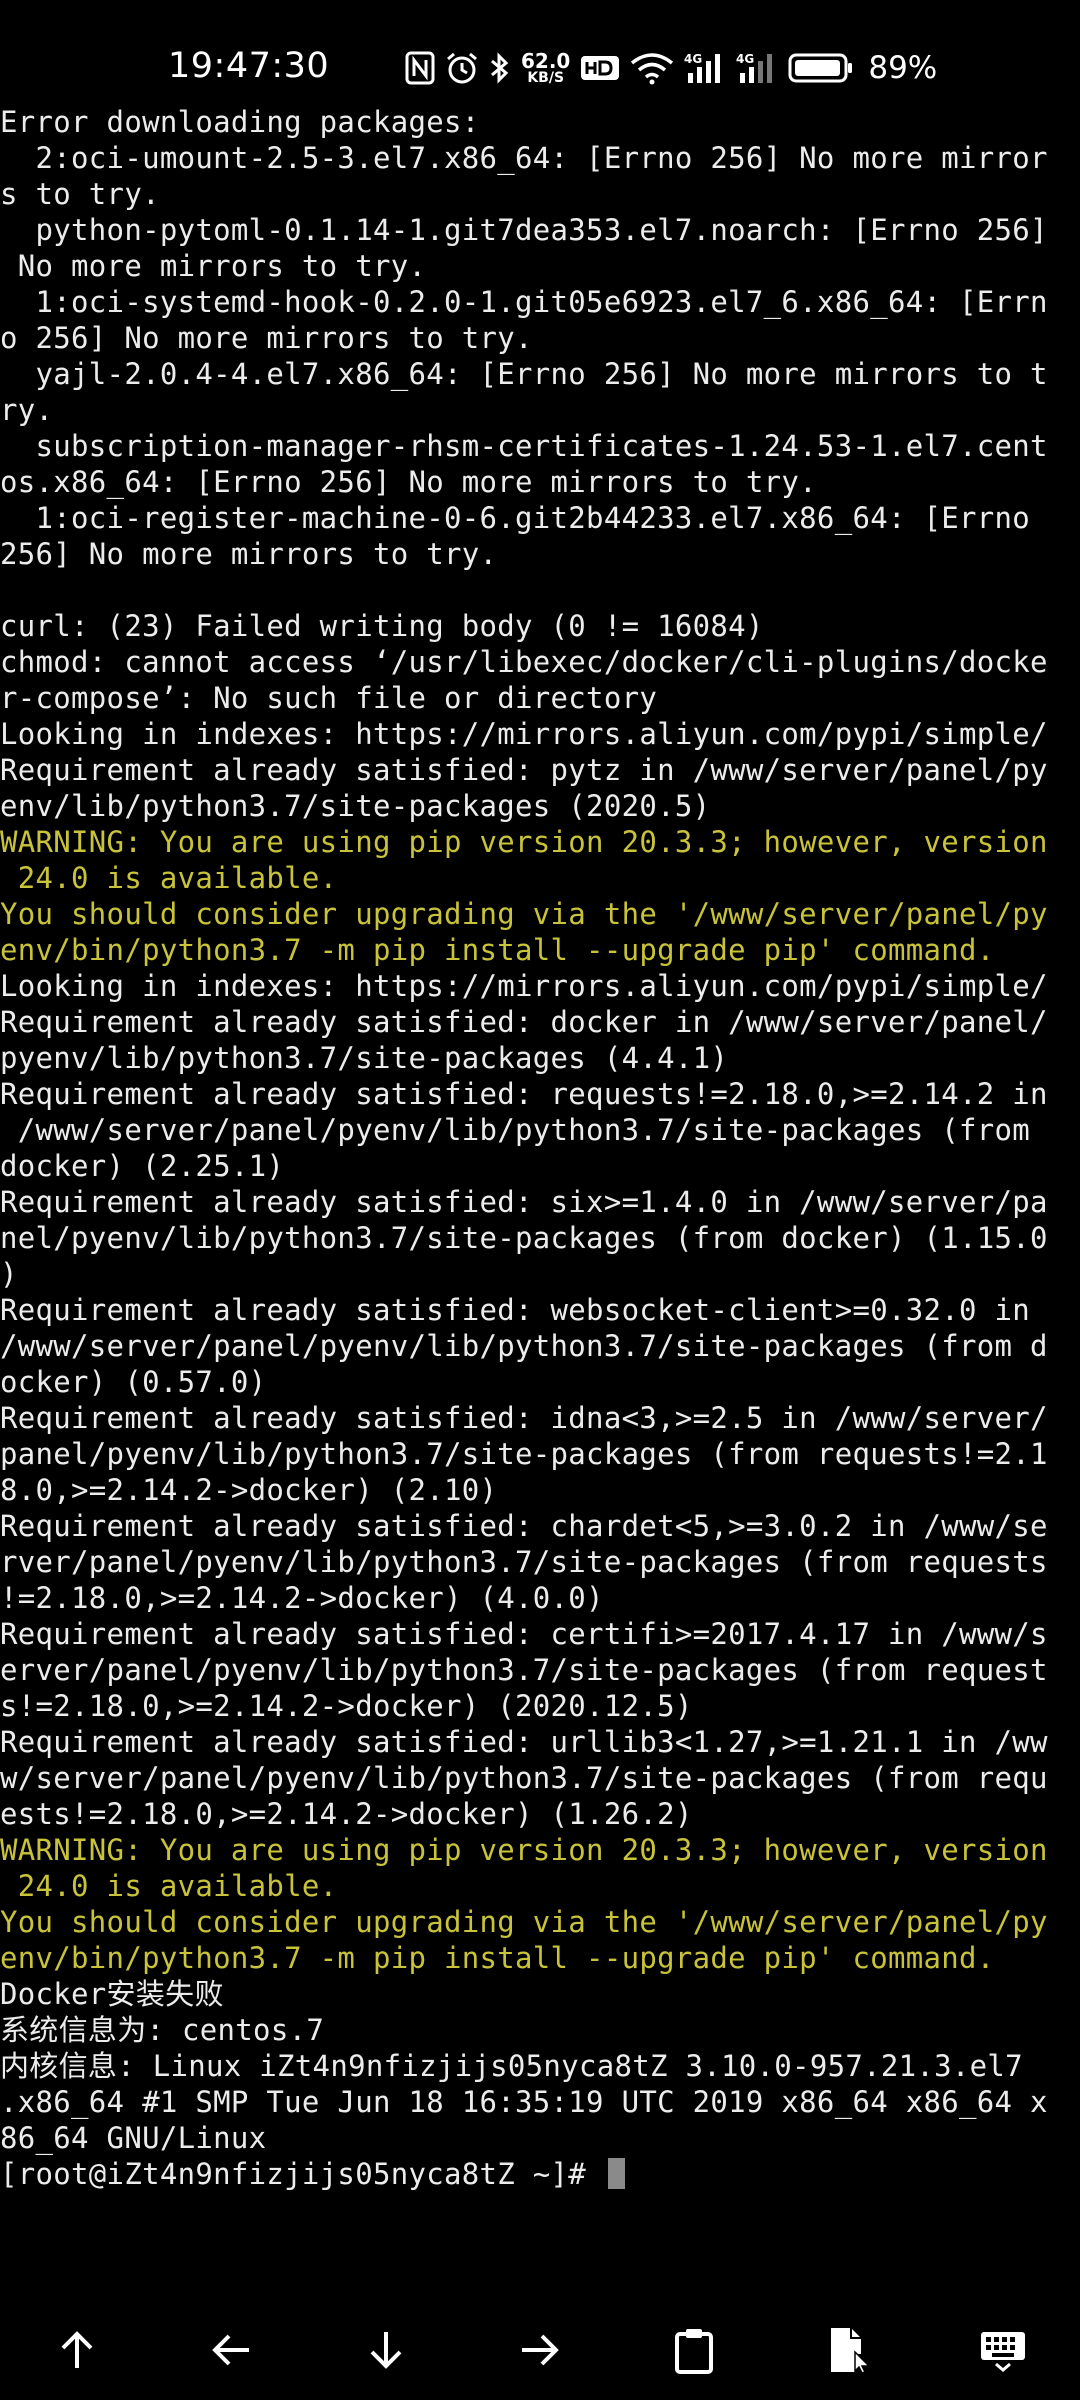  What do you see at coordinates (302, 1598) in the screenshot?
I see `terminal-line: !=2.18.0,>=2.14.2->docker) (4.0.0)` at bounding box center [302, 1598].